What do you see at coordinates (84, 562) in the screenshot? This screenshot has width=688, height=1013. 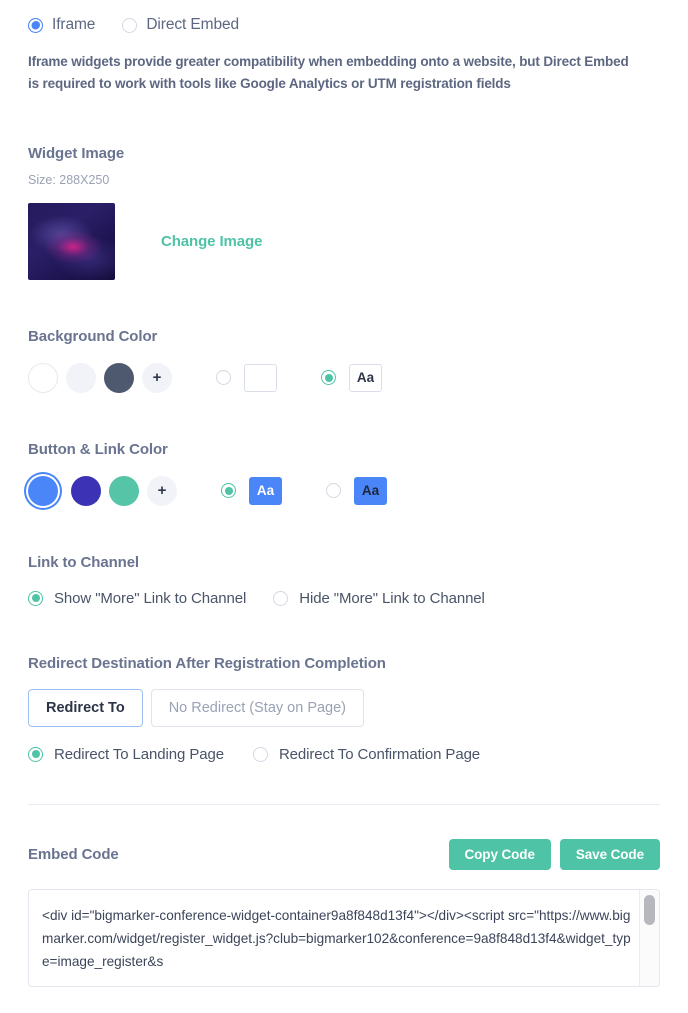 I see `link-to-channel-heading: Link to Channel` at bounding box center [84, 562].